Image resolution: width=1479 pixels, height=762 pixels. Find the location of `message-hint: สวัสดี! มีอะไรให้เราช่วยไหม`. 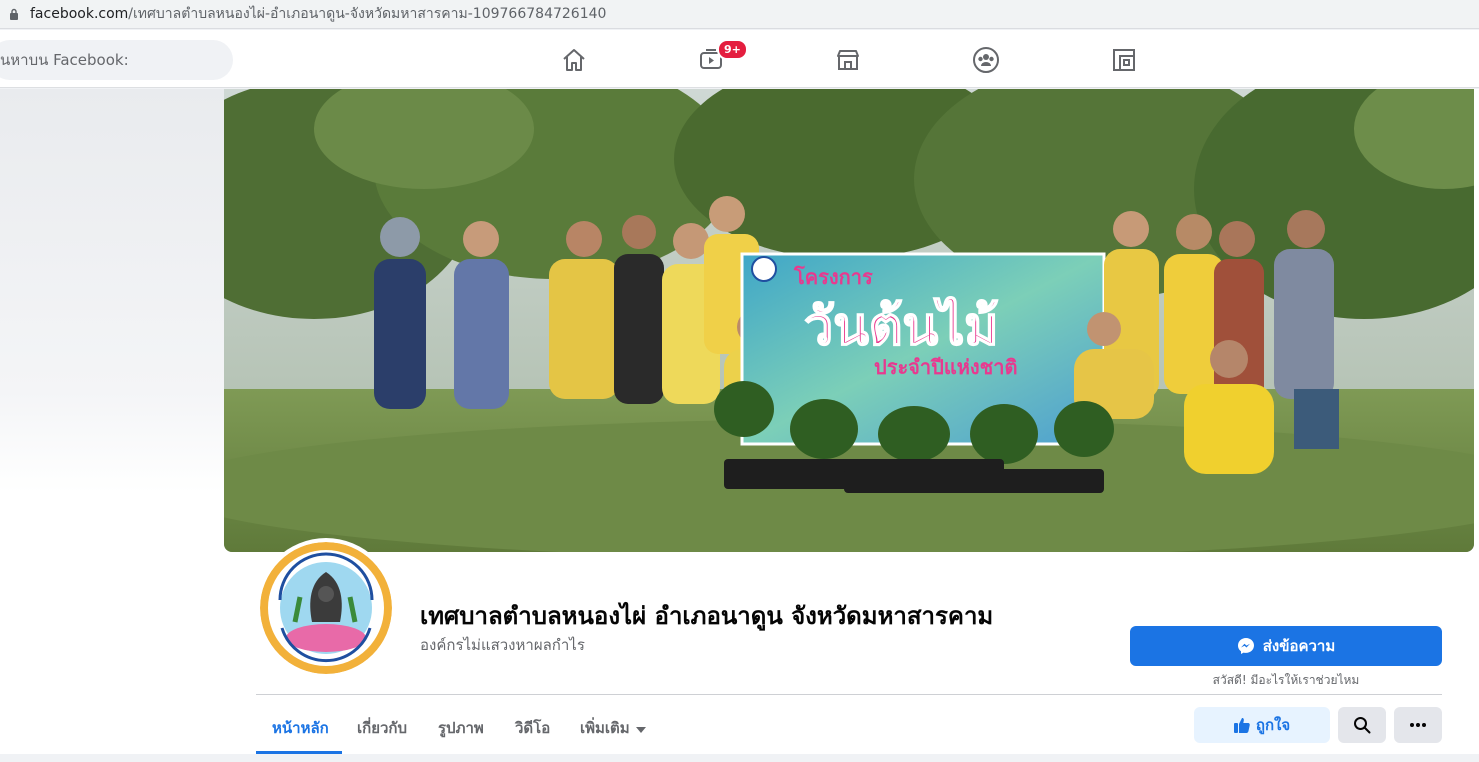

message-hint: สวัสดี! มีอะไรให้เราช่วยไหม is located at coordinates (1286, 680).